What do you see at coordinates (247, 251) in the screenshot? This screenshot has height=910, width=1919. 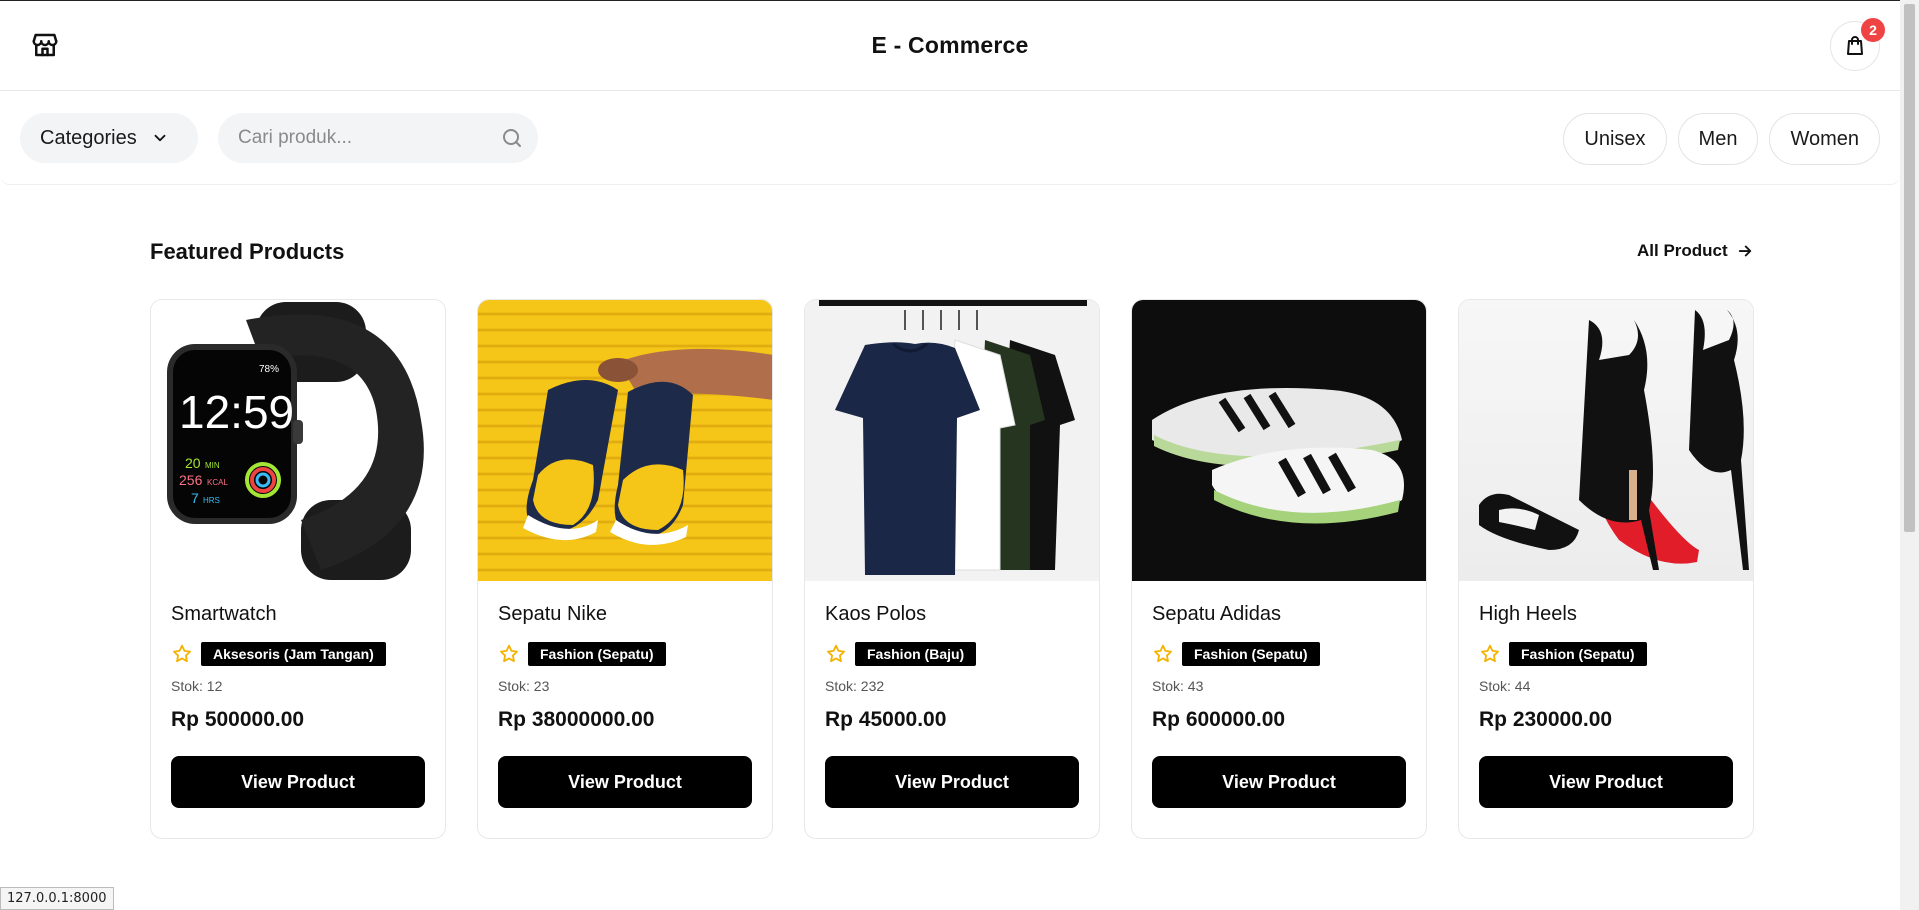 I see `featured-products-title: Featured Products` at bounding box center [247, 251].